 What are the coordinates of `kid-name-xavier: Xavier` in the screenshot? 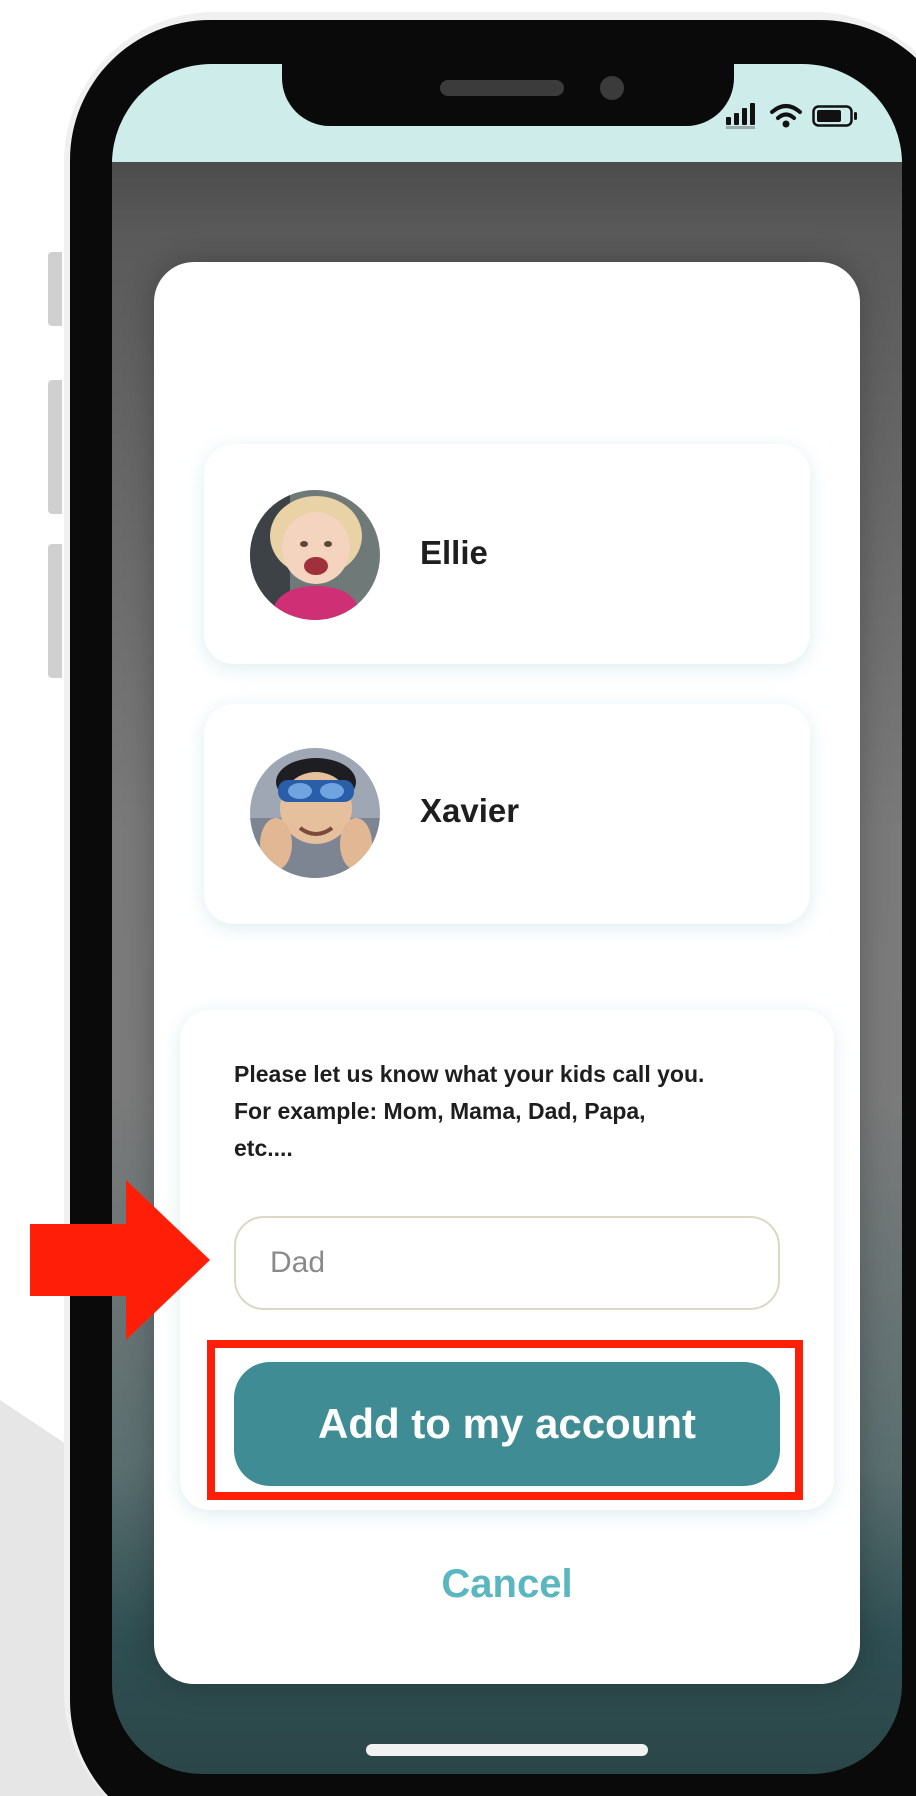 It's located at (470, 810).